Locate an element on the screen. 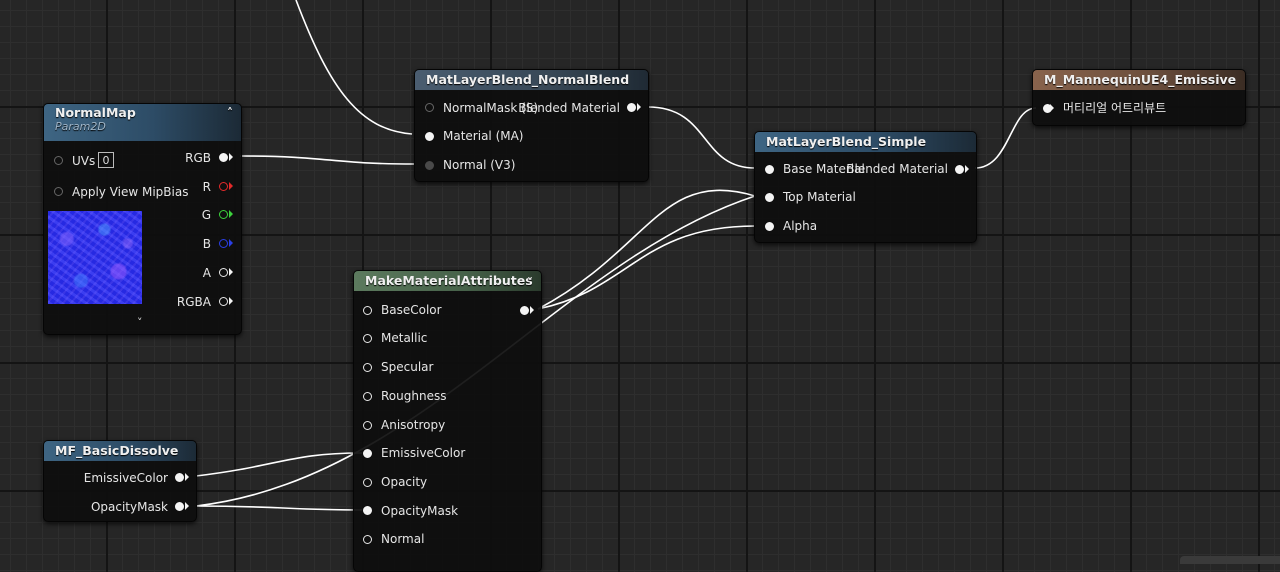  emissivecolor-pin is located at coordinates (367, 453).